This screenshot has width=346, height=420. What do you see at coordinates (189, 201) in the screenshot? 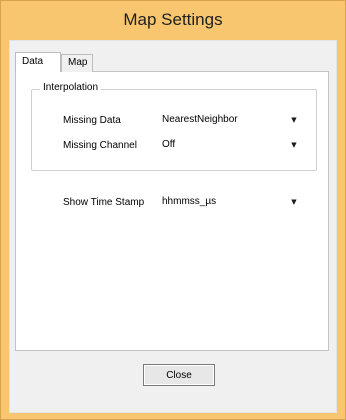
I see `show-time-stamp-value: hhmmss_µs` at bounding box center [189, 201].